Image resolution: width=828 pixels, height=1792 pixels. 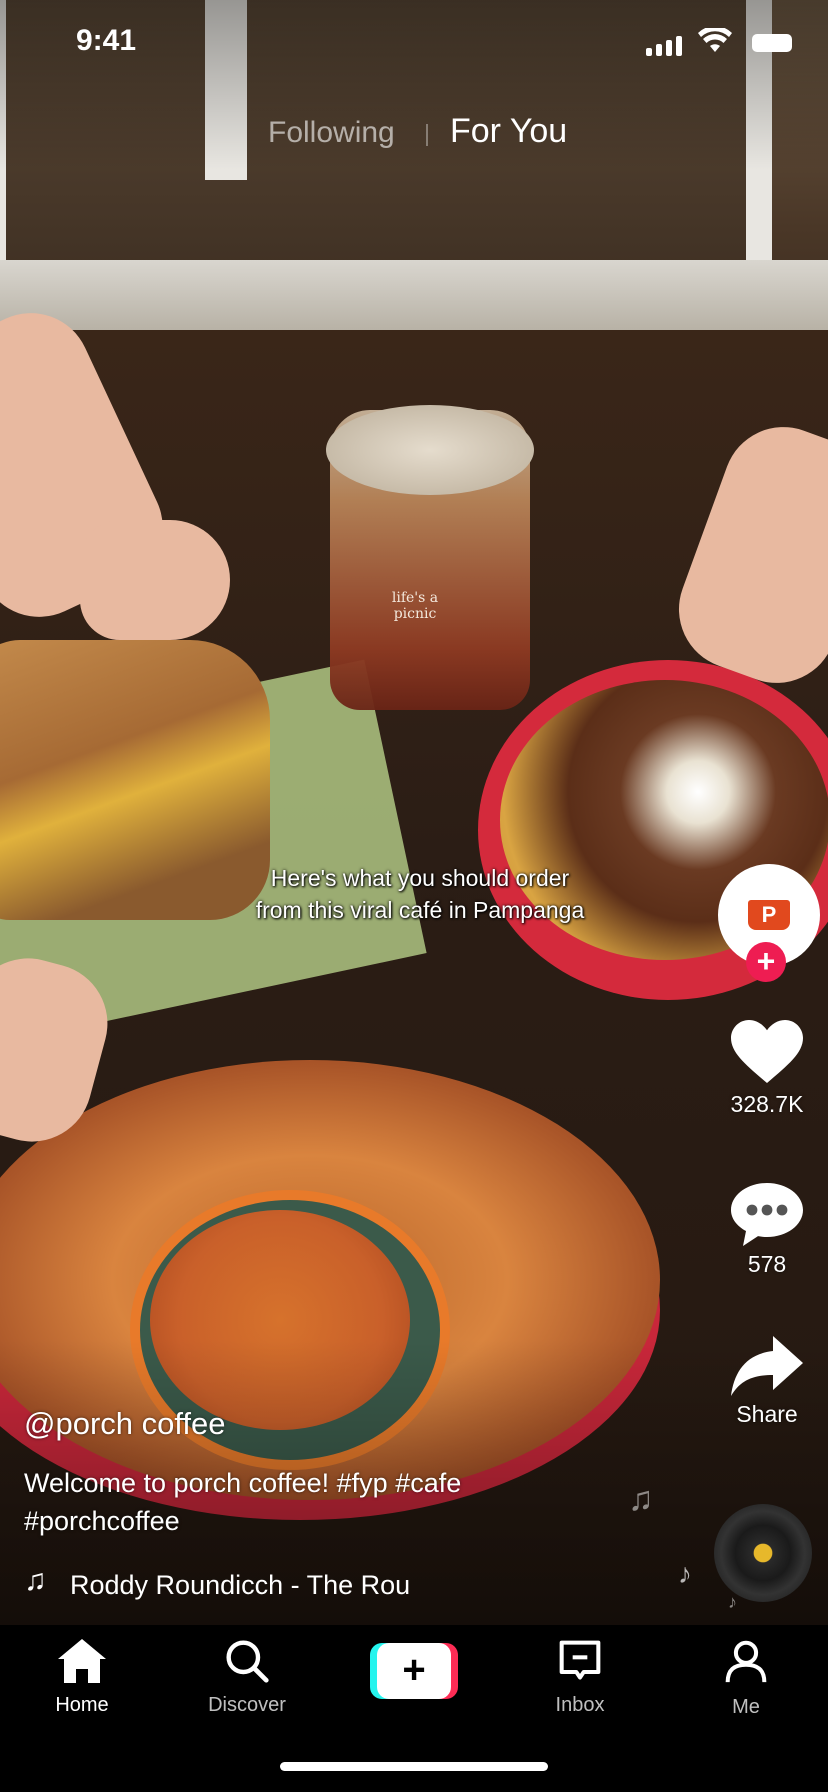 I want to click on home-indicator, so click(x=414, y=1766).